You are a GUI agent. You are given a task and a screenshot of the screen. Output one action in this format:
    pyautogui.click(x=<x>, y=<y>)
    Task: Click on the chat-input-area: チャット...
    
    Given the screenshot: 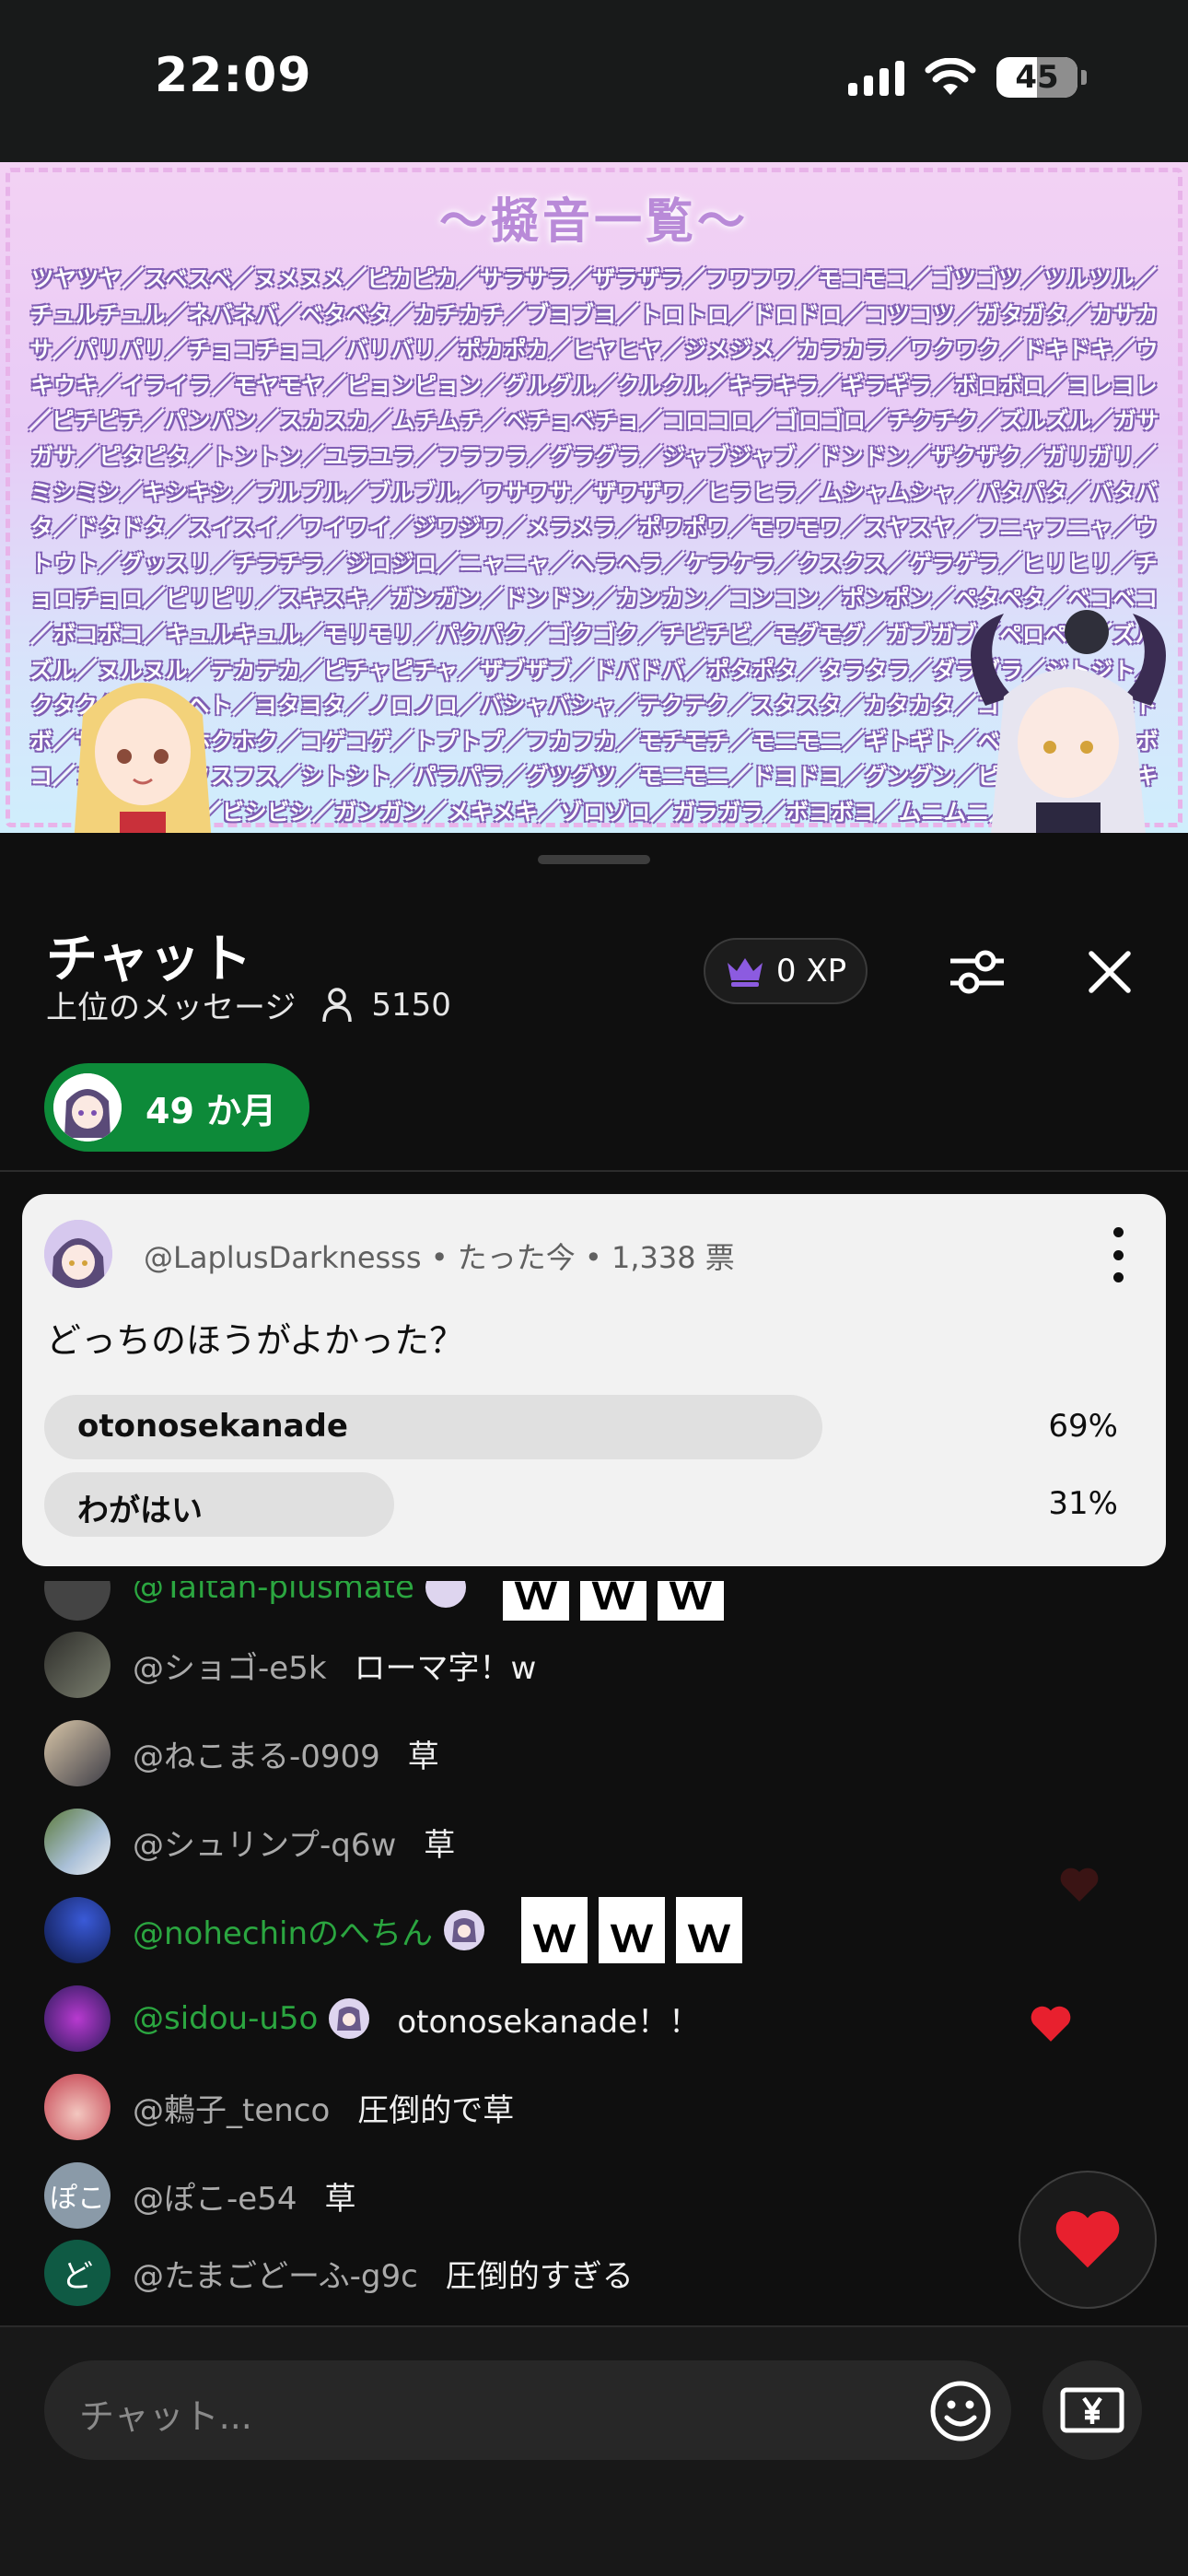 What is the action you would take?
    pyautogui.click(x=594, y=2450)
    